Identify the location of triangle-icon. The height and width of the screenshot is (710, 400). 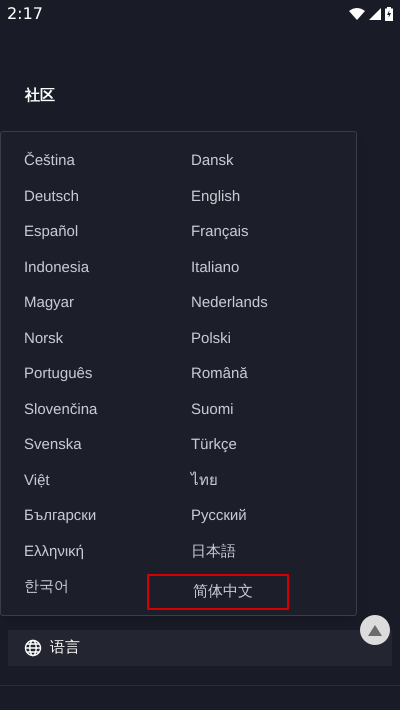
(375, 630).